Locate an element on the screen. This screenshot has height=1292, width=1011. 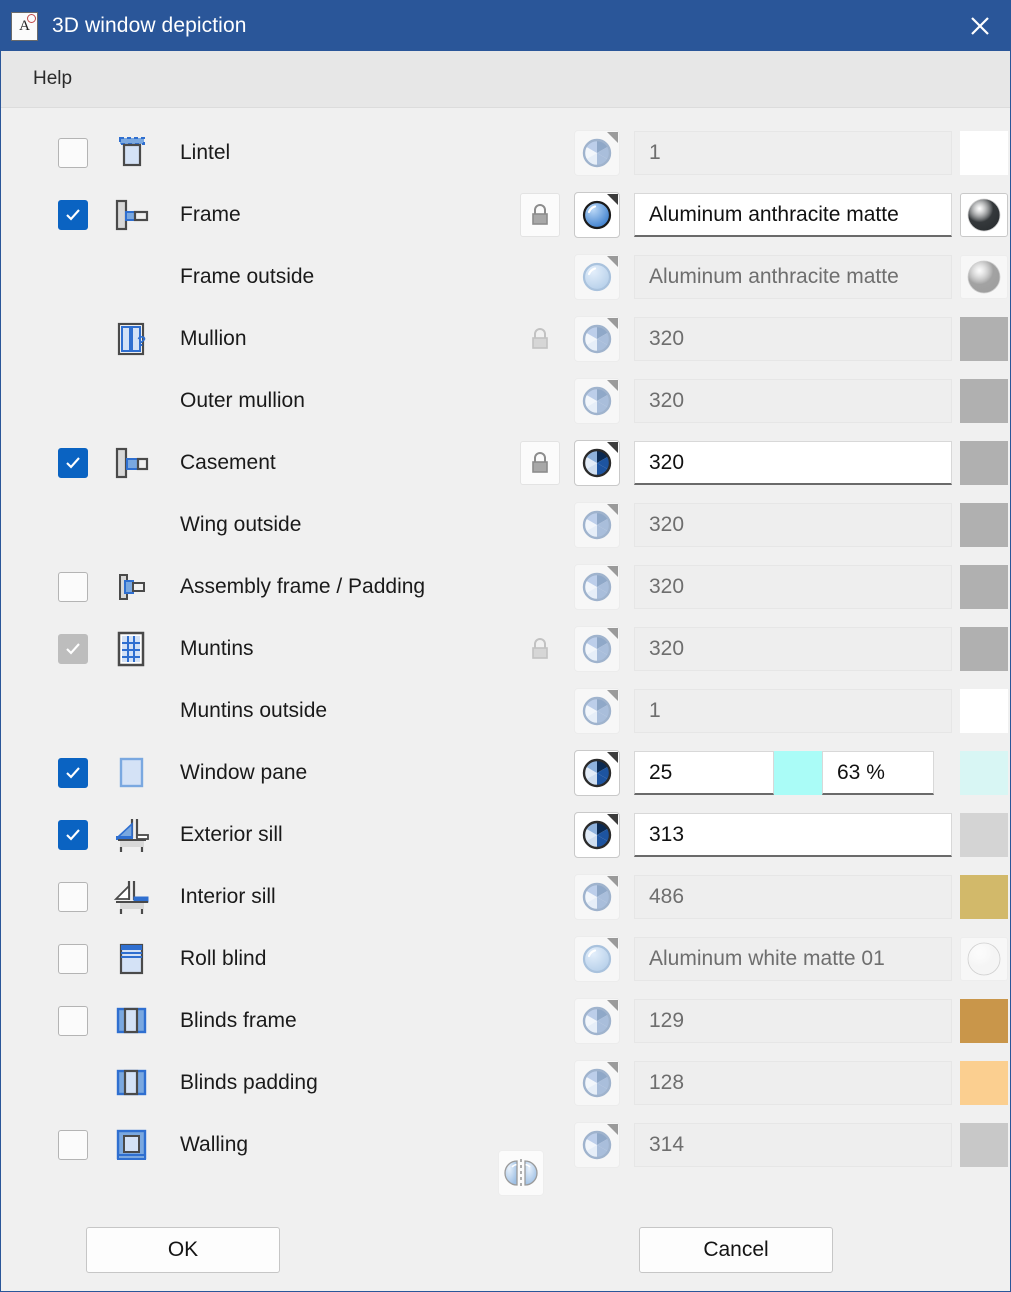
swatch-cell is located at coordinates (984, 277).